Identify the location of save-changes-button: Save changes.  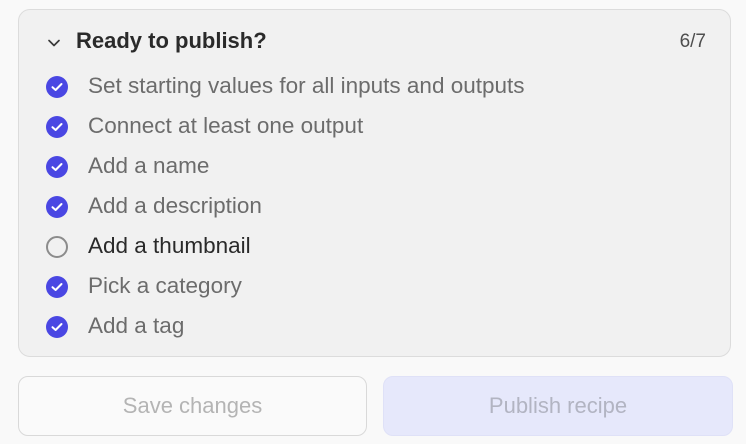
(192, 406).